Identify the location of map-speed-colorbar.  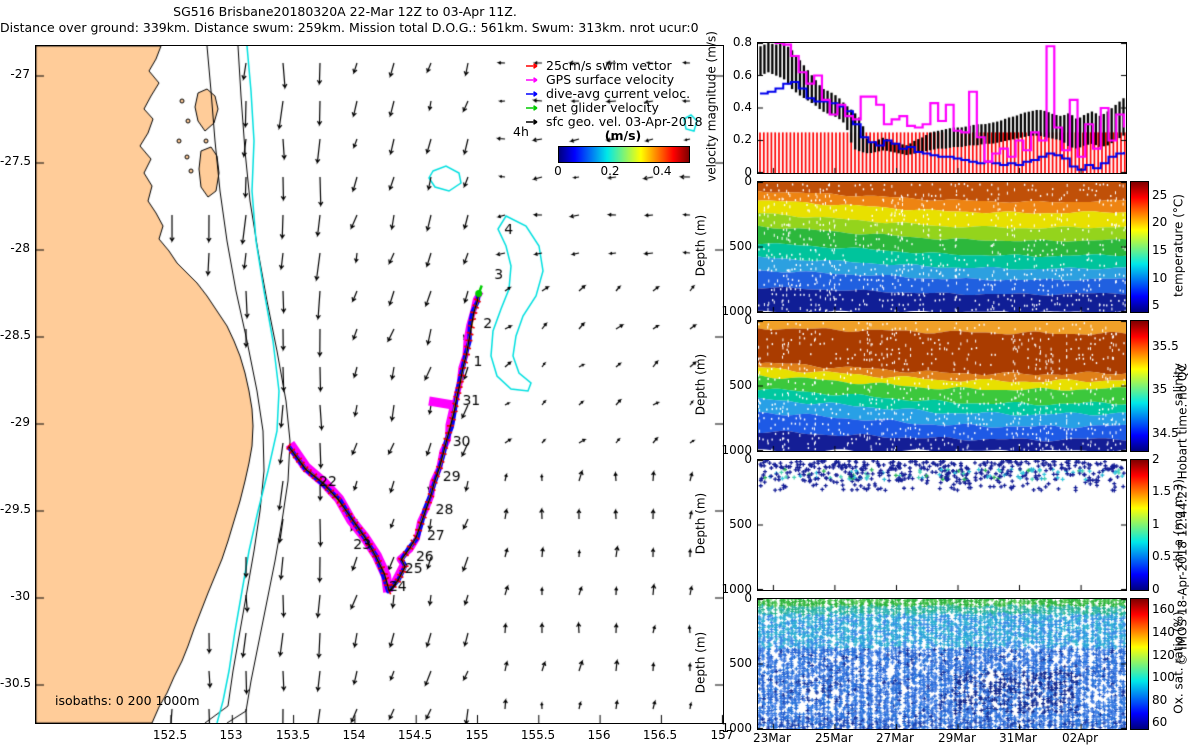
(624, 154).